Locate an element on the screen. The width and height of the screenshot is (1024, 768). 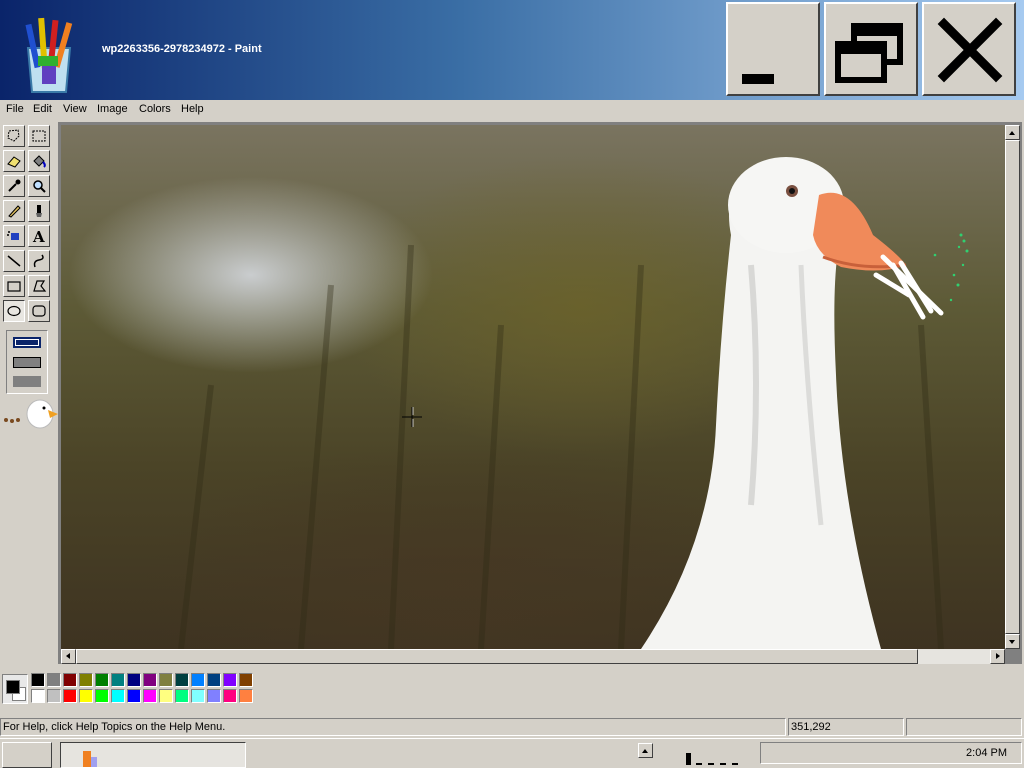
tool-airbrush is located at coordinates (14, 236).